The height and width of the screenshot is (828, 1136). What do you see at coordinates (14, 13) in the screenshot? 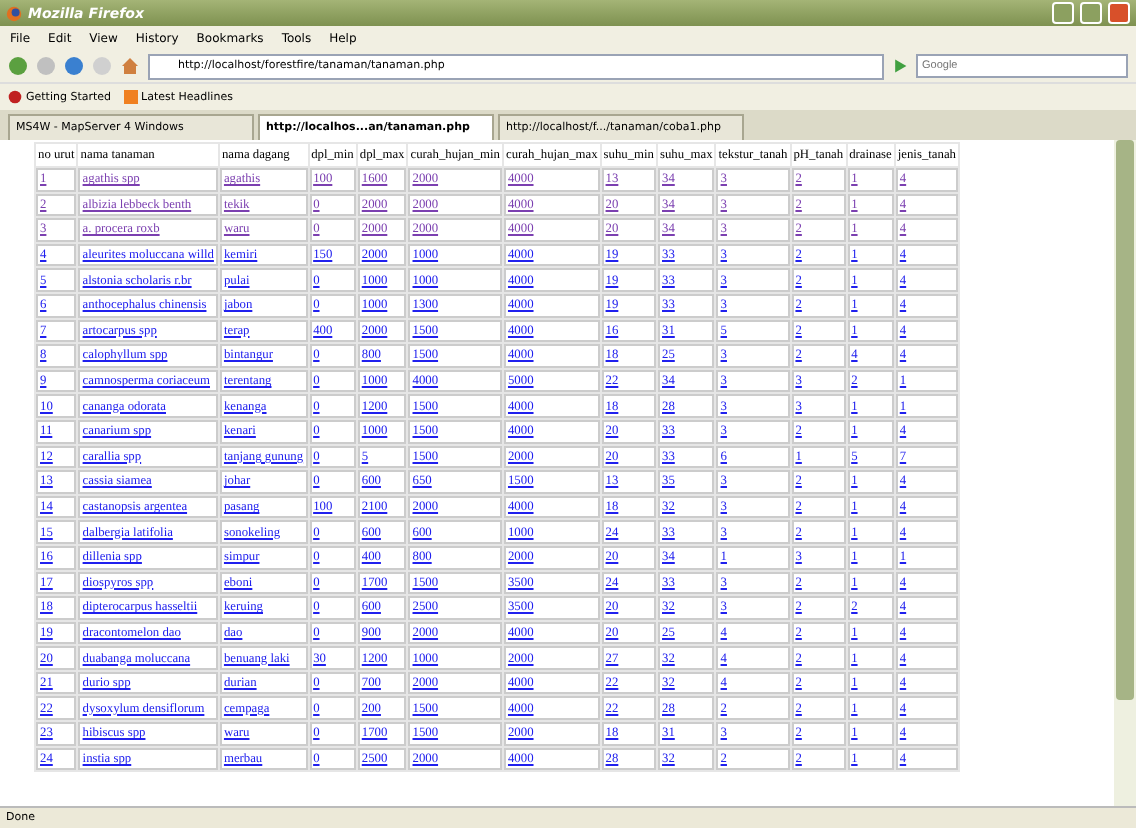
I see `browser-logo-icon` at bounding box center [14, 13].